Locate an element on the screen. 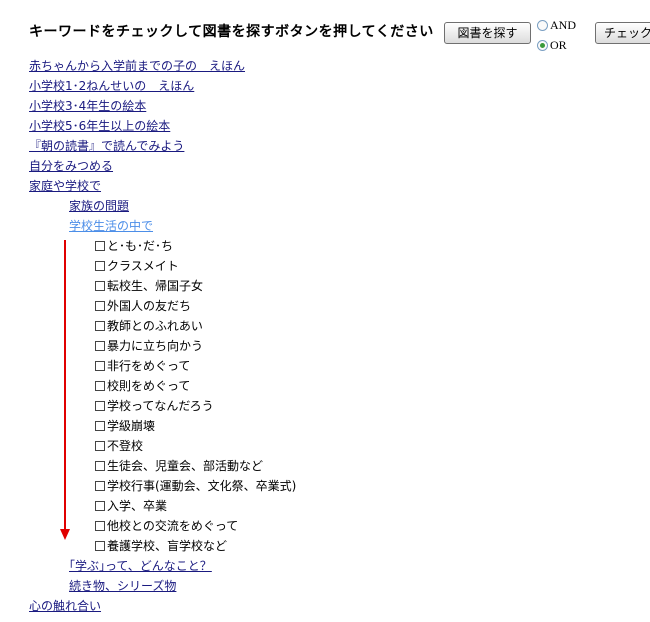  radio-or-option: OR is located at coordinates (552, 45).